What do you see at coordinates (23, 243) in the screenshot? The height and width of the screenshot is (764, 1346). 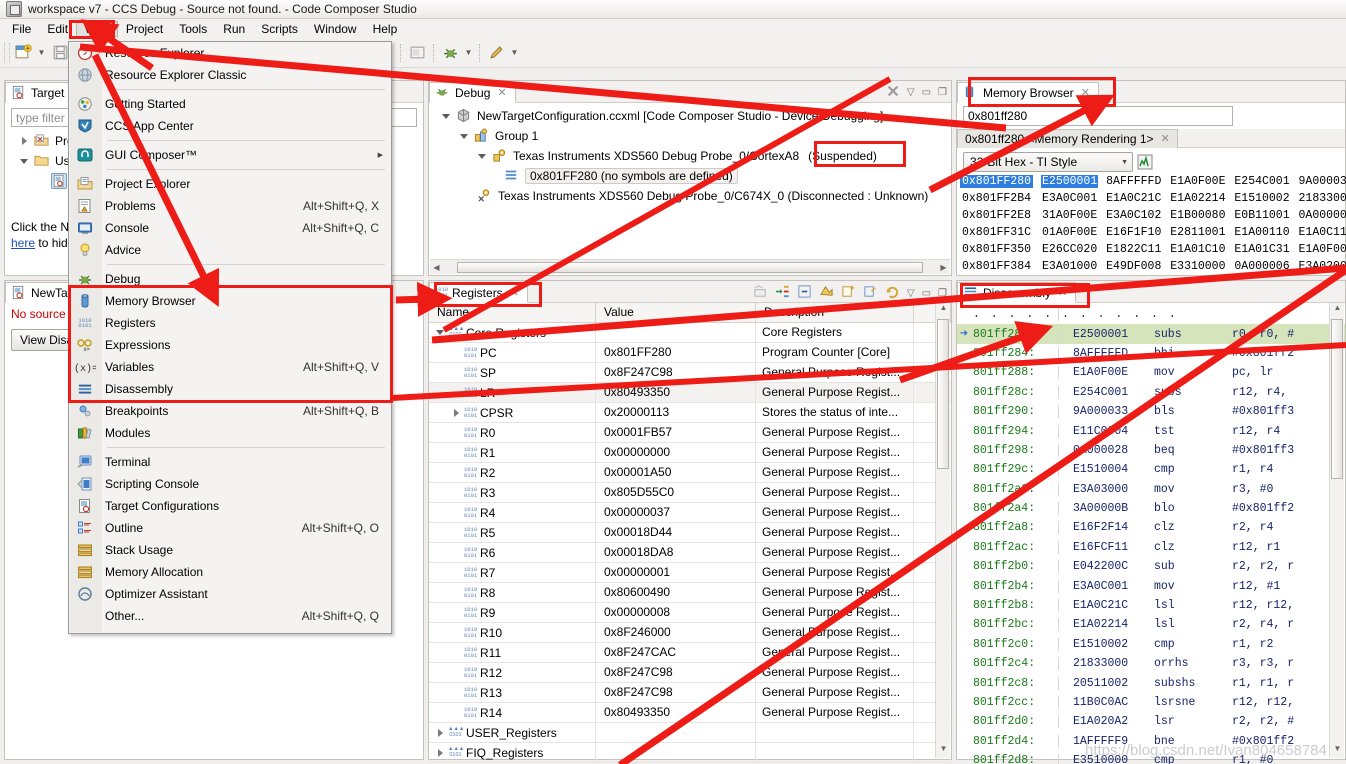 I see `hide-hint-link: here` at bounding box center [23, 243].